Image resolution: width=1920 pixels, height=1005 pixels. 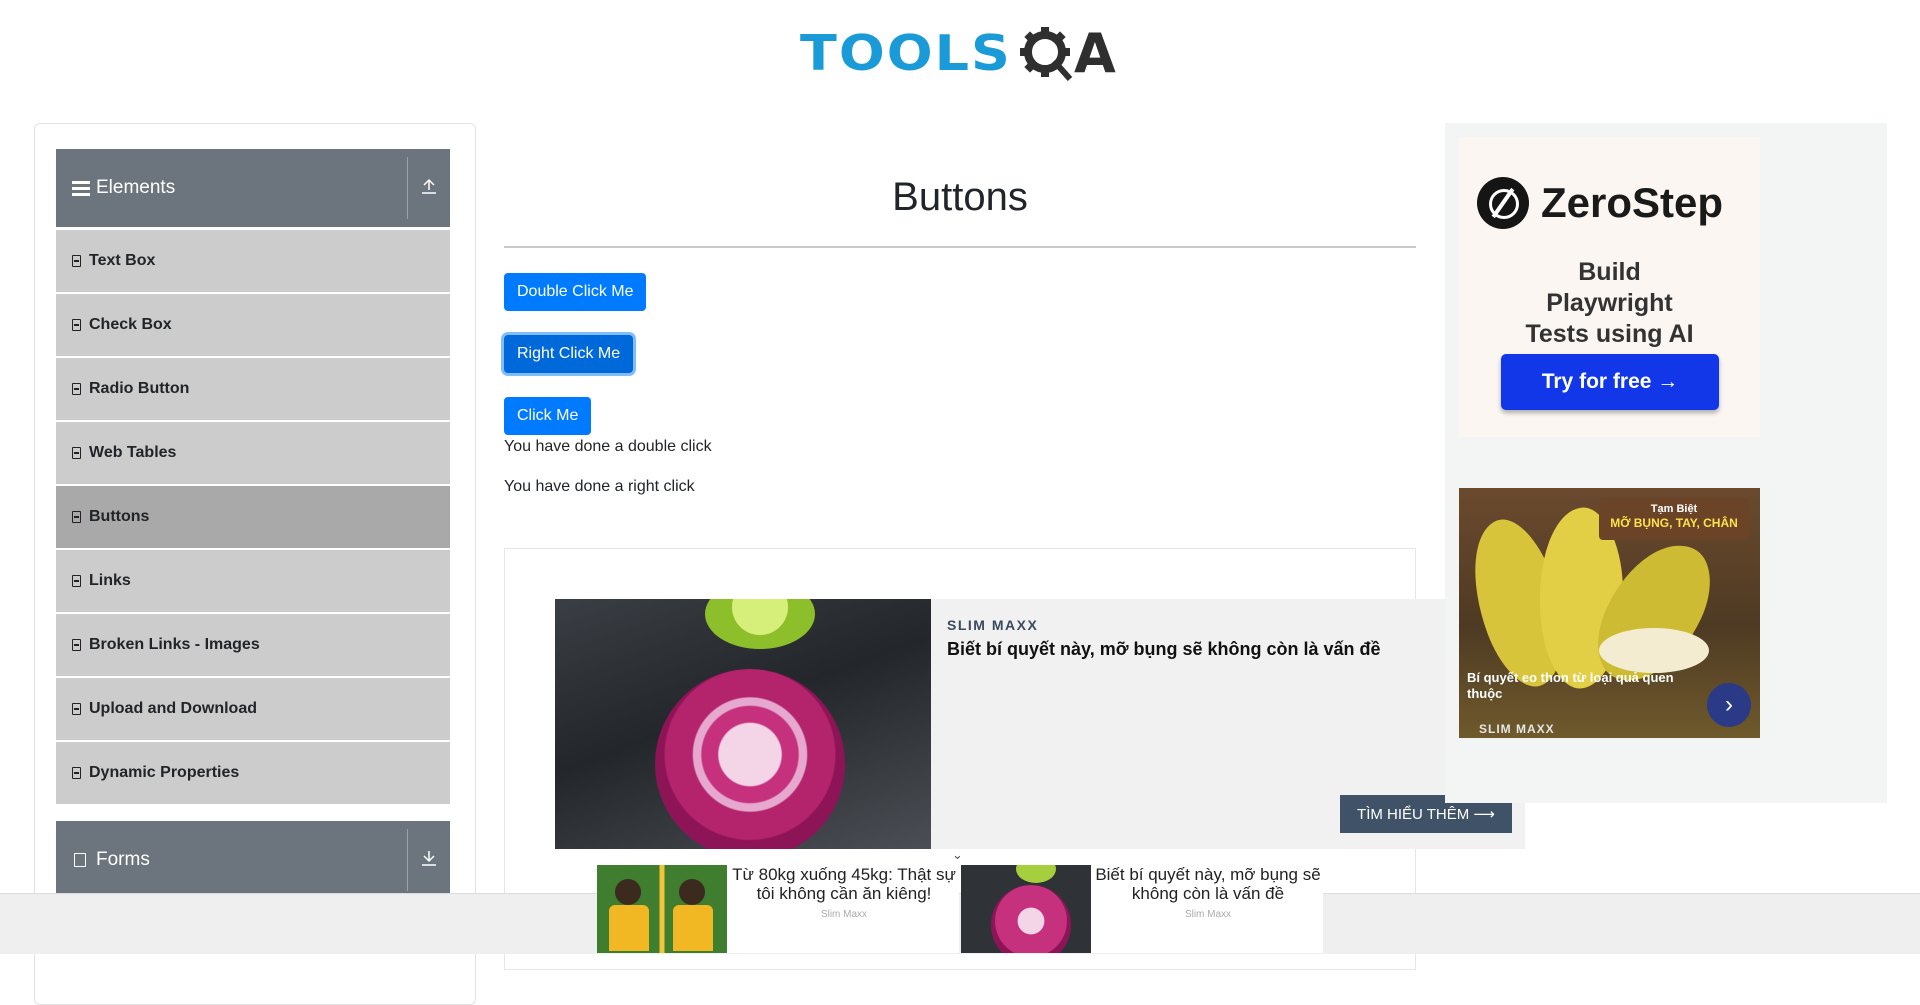 What do you see at coordinates (1610, 382) in the screenshot?
I see `try-for-free-button: Try for free →` at bounding box center [1610, 382].